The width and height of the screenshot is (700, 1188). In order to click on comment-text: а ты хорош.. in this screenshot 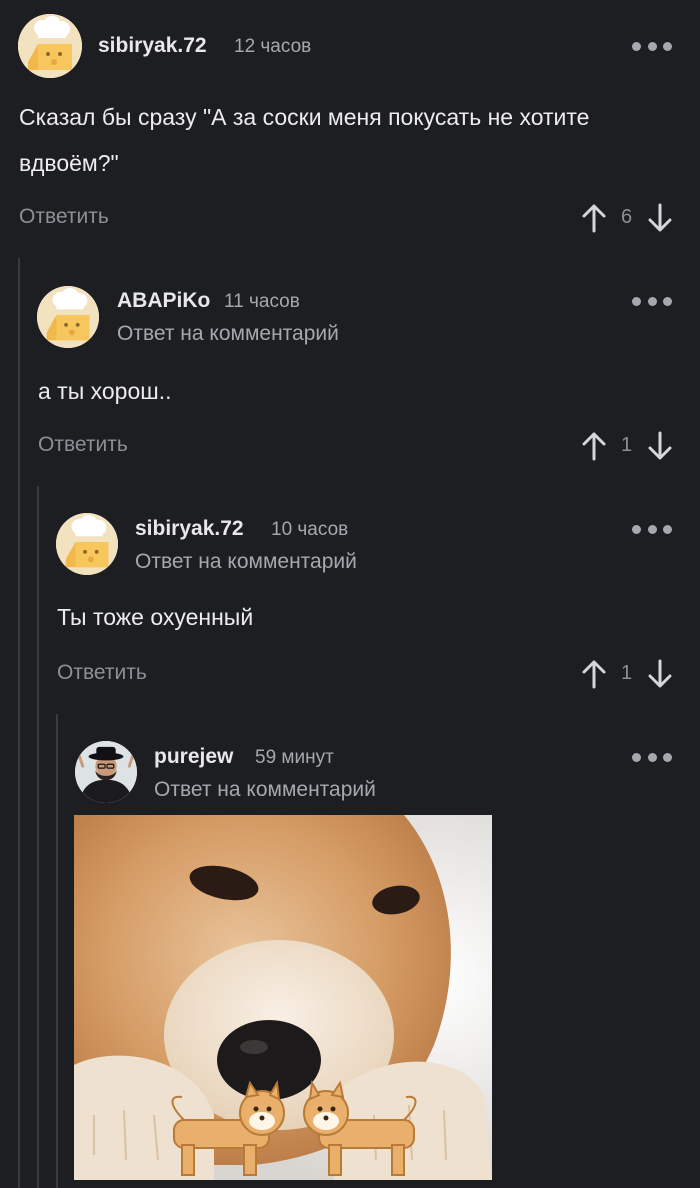, I will do `click(105, 391)`.